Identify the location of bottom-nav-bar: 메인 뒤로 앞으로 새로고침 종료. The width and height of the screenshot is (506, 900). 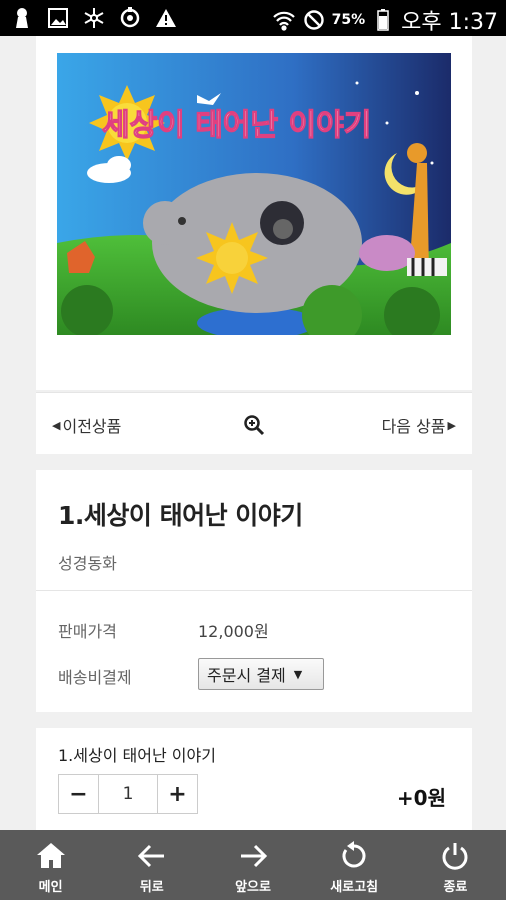
(253, 865).